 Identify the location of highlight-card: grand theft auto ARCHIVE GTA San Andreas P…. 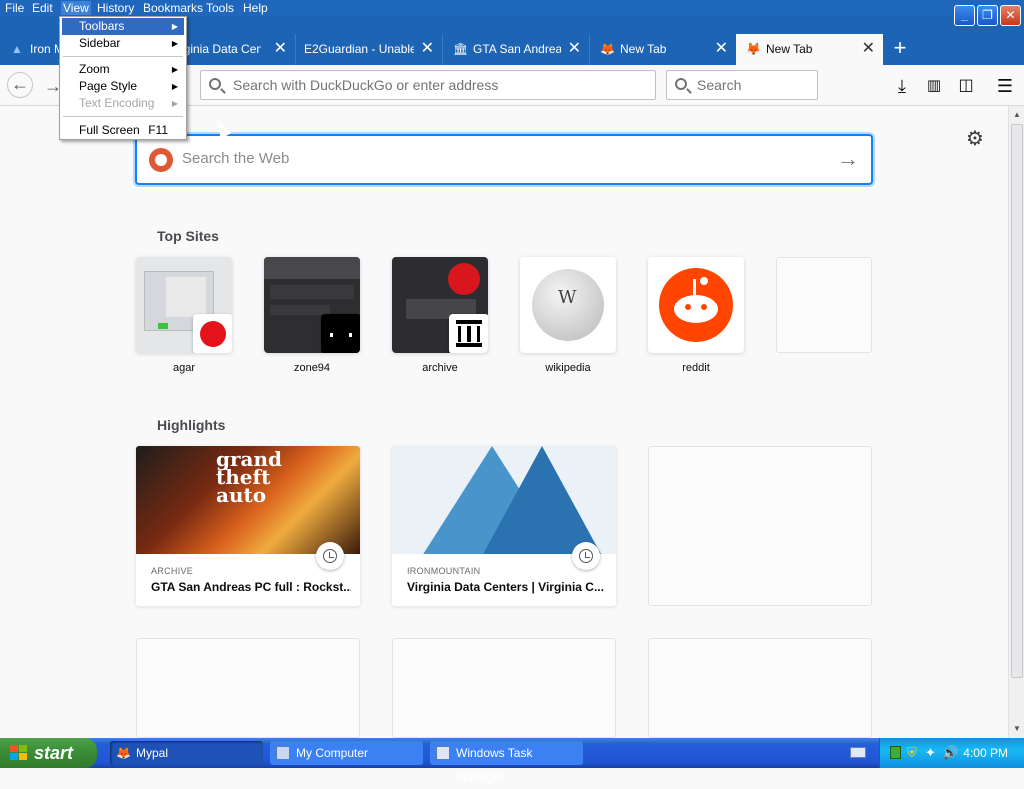
(248, 526).